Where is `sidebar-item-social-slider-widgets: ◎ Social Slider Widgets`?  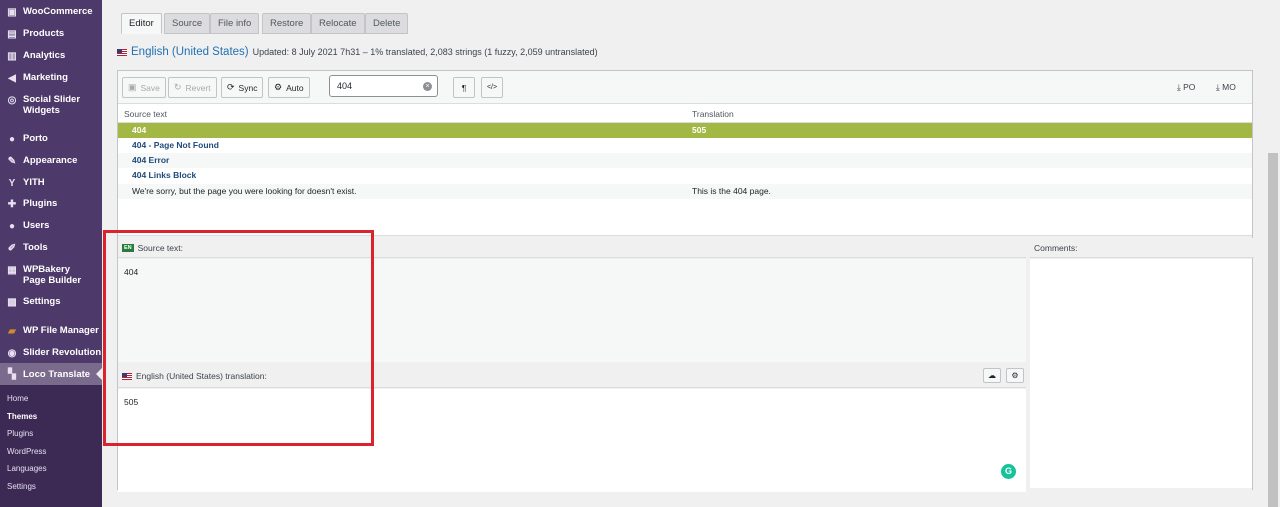
sidebar-item-social-slider-widgets: ◎ Social Slider Widgets is located at coordinates (45, 105).